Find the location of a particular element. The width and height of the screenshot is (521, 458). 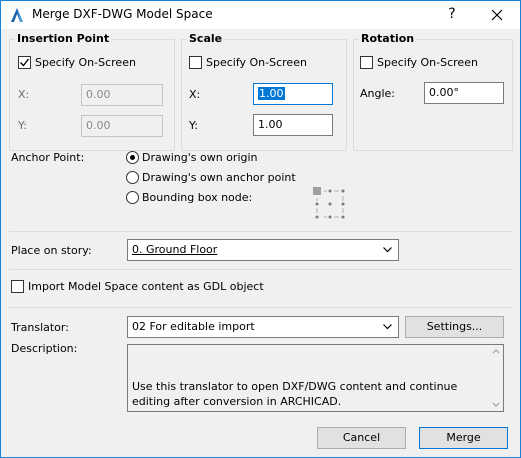

scale-specify-checkbox is located at coordinates (195, 62).